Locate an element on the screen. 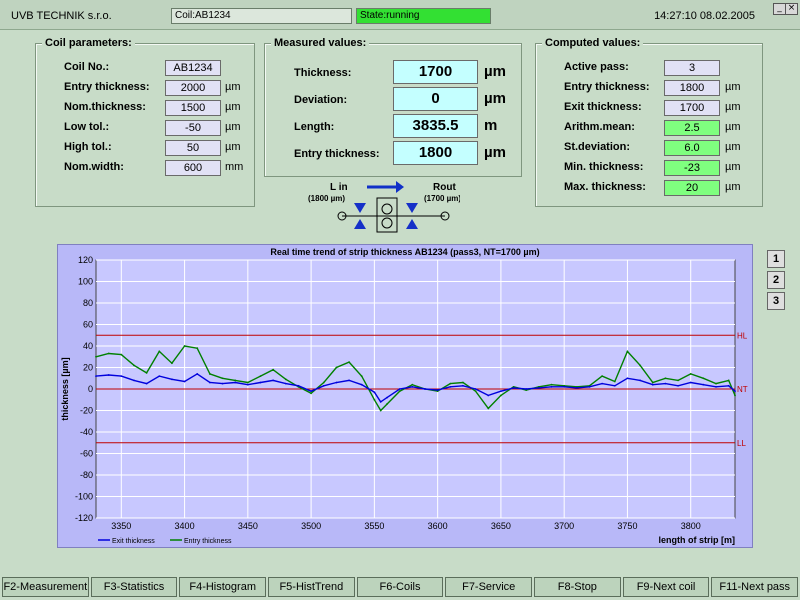  measured-value: 1700 is located at coordinates (435, 72).